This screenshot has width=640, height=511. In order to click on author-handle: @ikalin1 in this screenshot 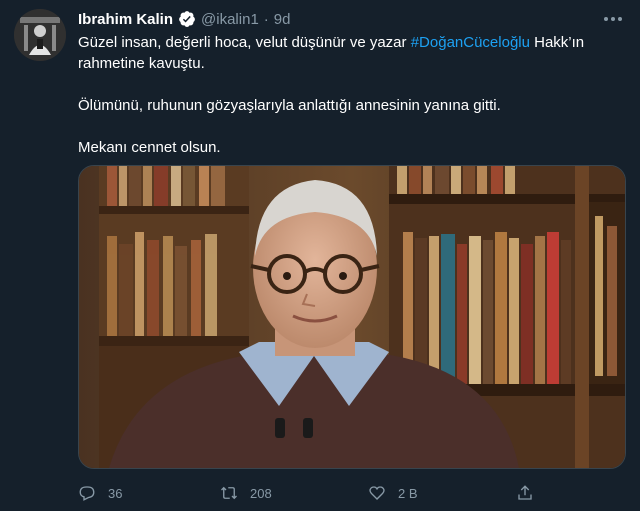, I will do `click(230, 19)`.